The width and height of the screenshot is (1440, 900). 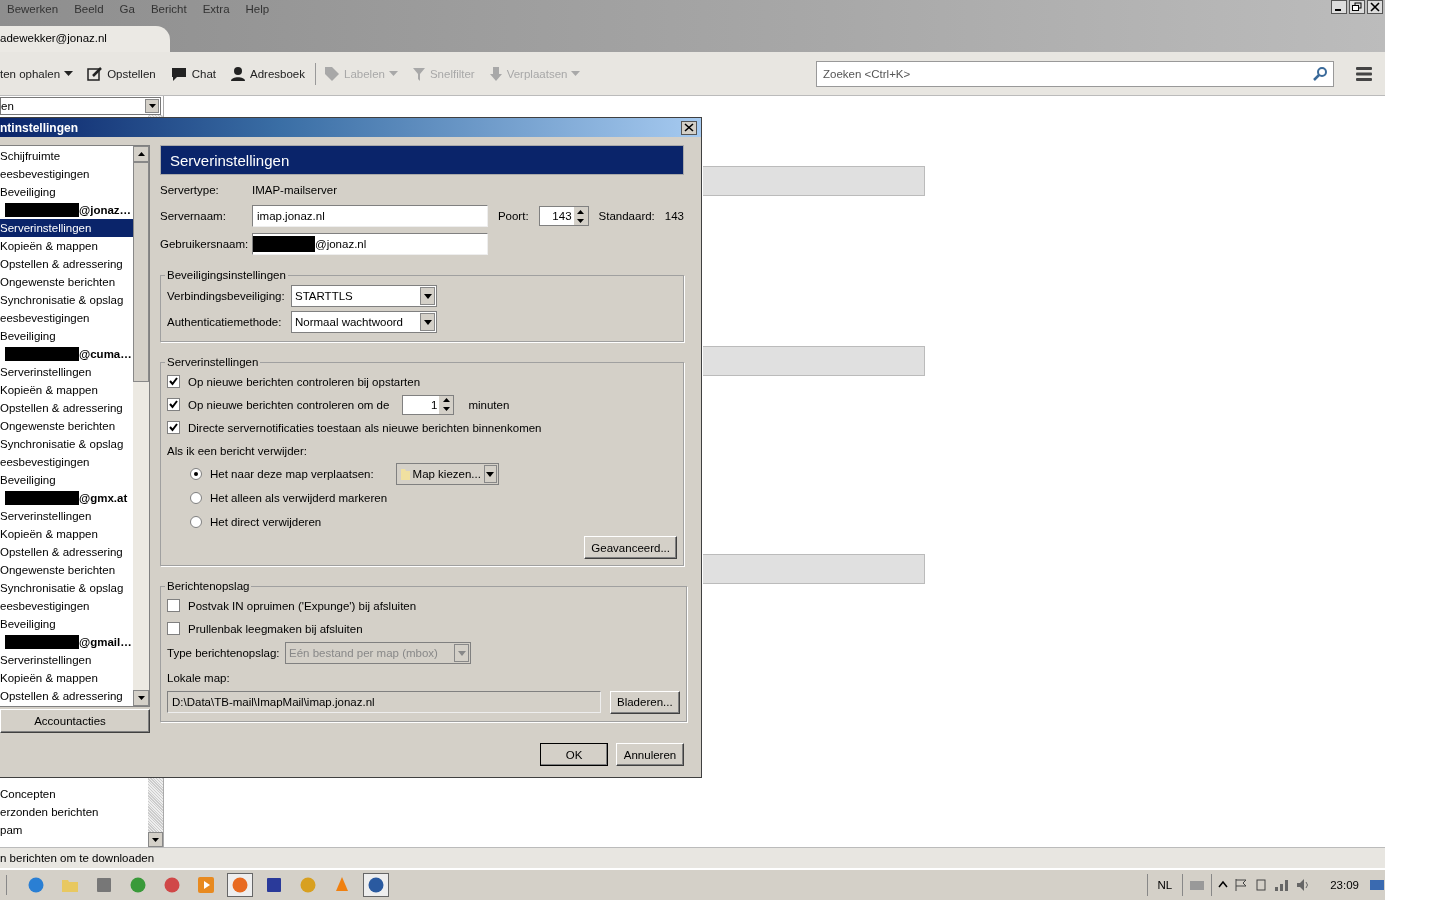 What do you see at coordinates (267, 73) in the screenshot?
I see `toolbar-button: Adresboek` at bounding box center [267, 73].